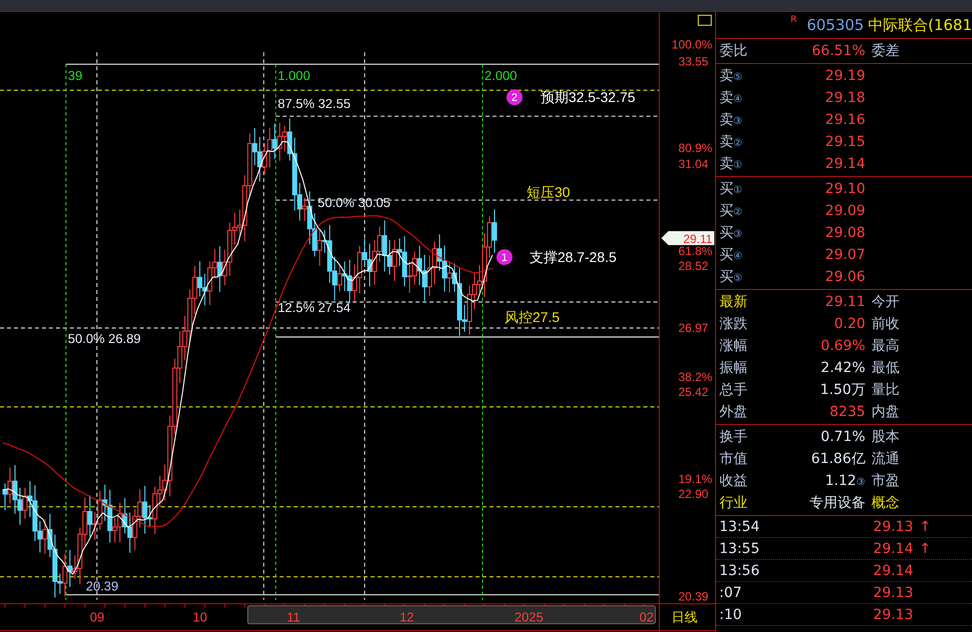  I want to click on annotation-label: 预期32.5-32.75, so click(588, 97).